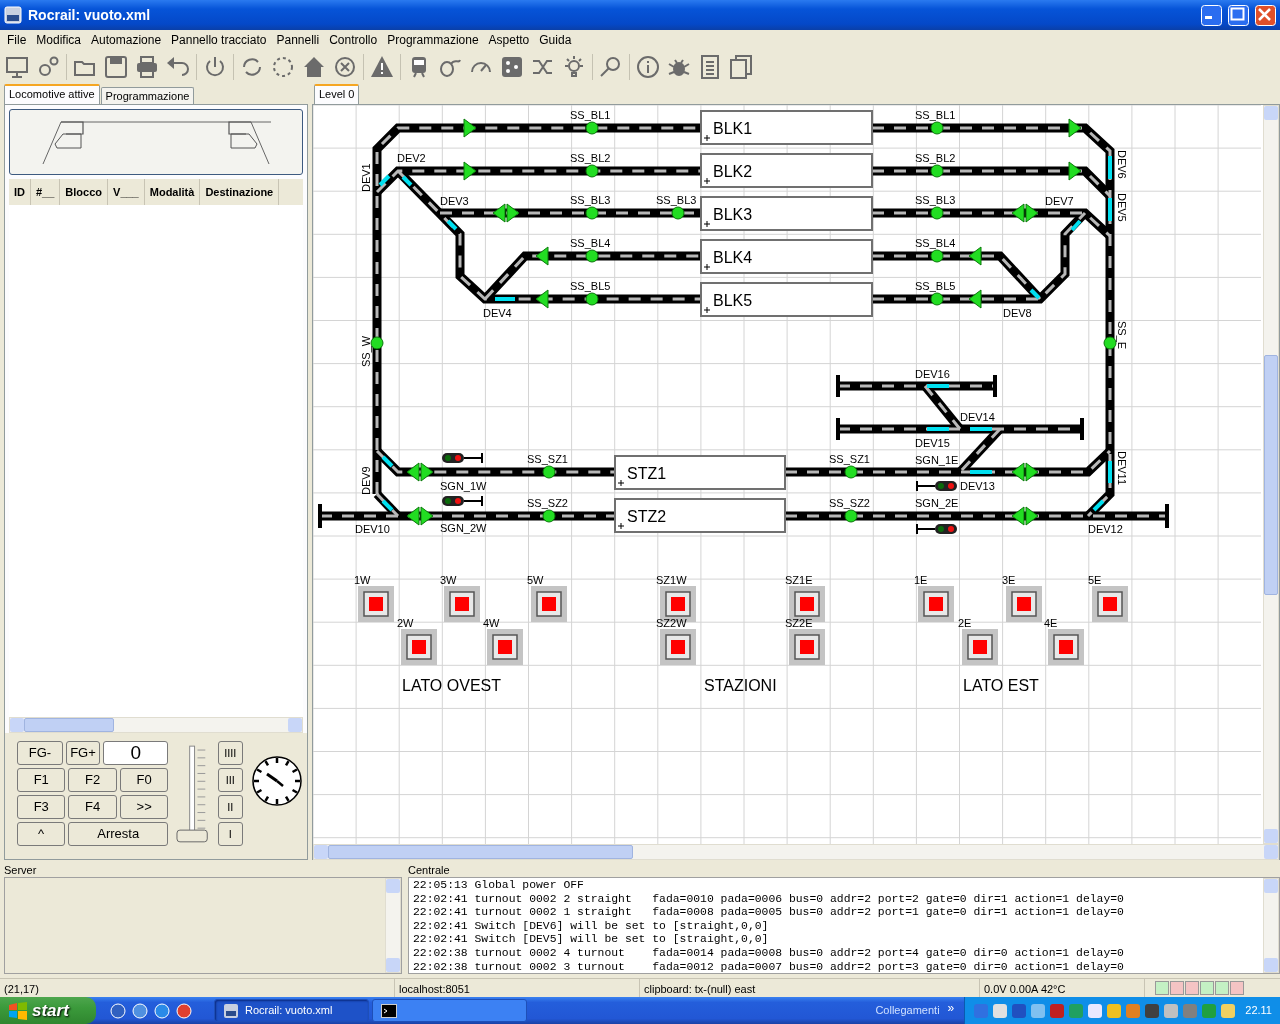 This screenshot has width=1280, height=1024. I want to click on bidirectional-arrow-icon, so click(420, 472).